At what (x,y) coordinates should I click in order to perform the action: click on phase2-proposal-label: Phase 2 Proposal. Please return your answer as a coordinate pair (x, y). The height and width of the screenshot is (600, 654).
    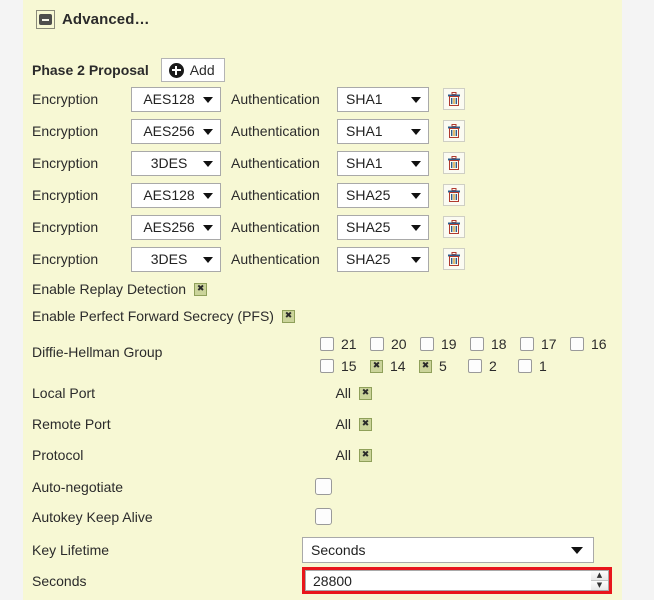
    Looking at the image, I should click on (90, 70).